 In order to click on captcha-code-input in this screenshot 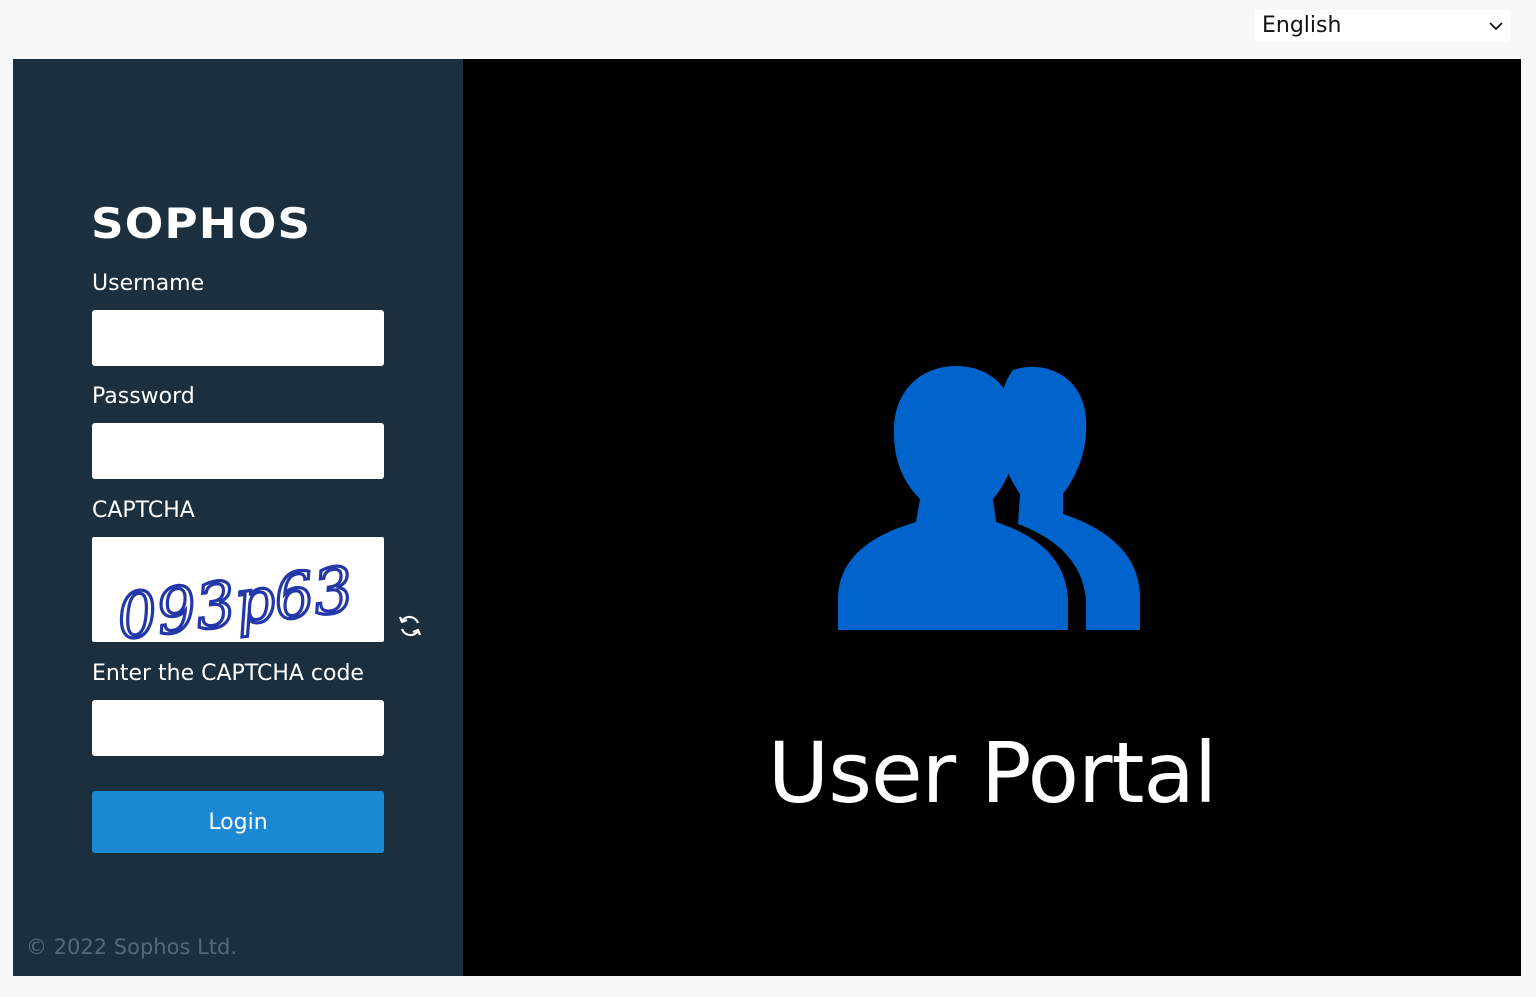, I will do `click(238, 728)`.